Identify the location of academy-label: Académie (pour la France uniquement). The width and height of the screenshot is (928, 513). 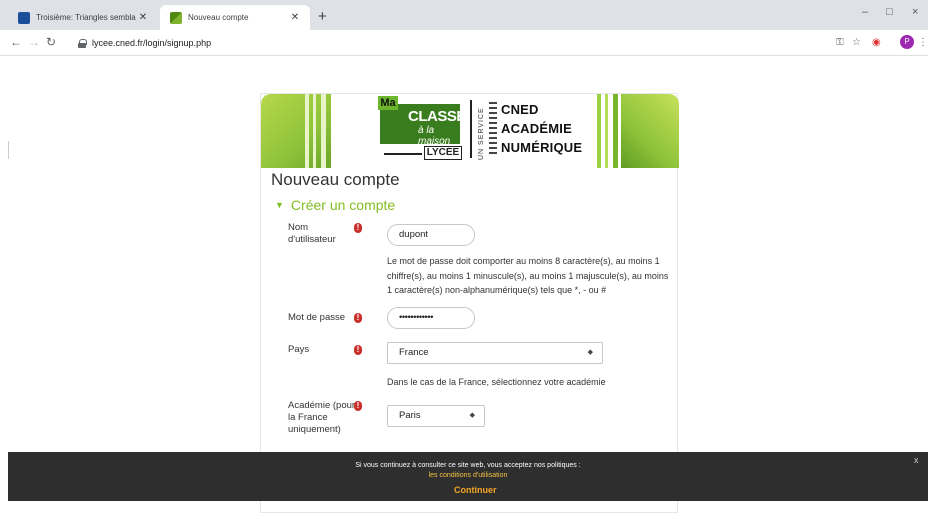
(321, 418).